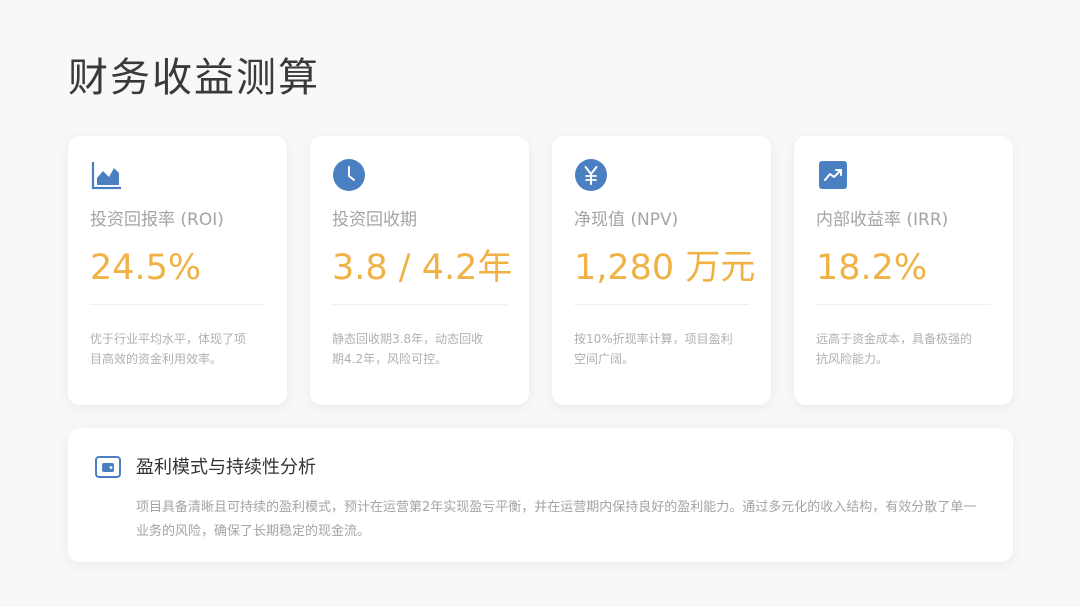  What do you see at coordinates (591, 175) in the screenshot?
I see `yen-icon` at bounding box center [591, 175].